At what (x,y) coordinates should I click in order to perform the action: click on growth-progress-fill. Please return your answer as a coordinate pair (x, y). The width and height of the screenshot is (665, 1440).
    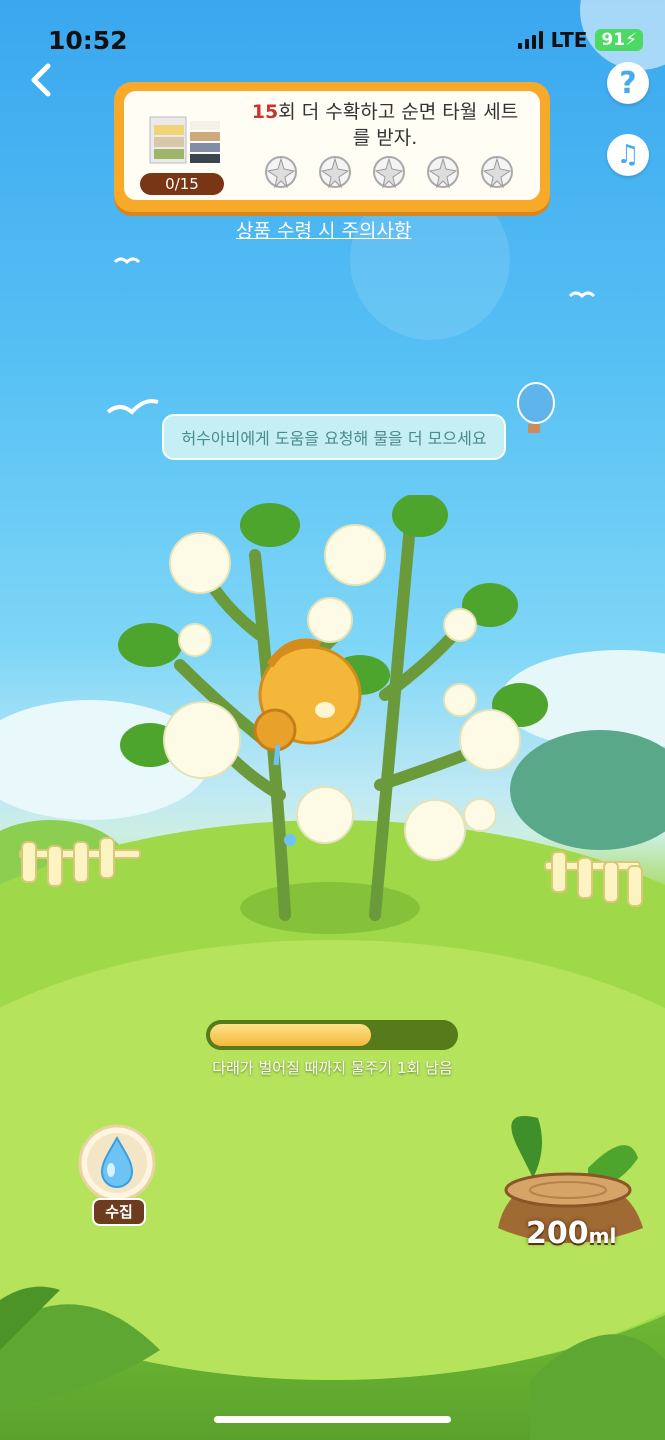
    Looking at the image, I should click on (291, 1035).